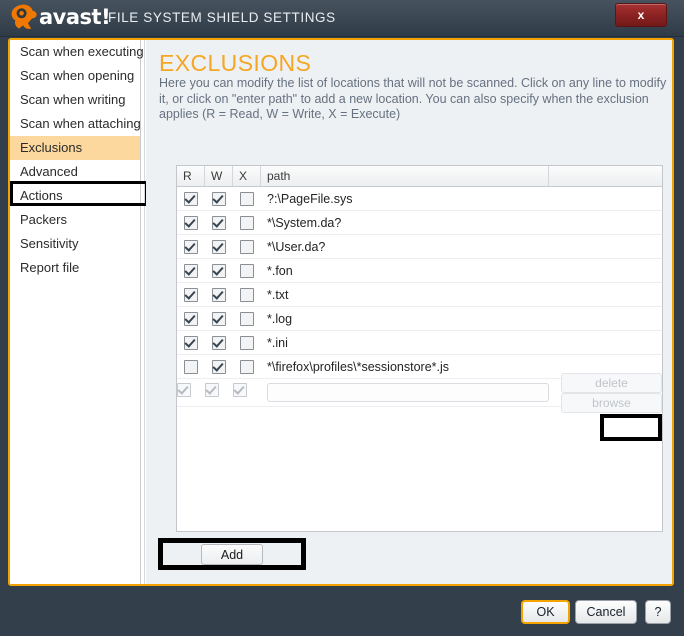 This screenshot has height=636, width=684. What do you see at coordinates (606, 612) in the screenshot?
I see `cancel-button: Cancel` at bounding box center [606, 612].